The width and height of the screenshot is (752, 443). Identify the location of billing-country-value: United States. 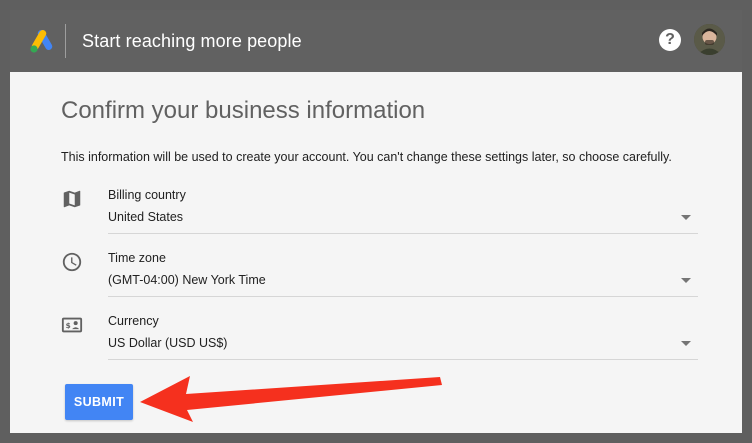
(146, 217).